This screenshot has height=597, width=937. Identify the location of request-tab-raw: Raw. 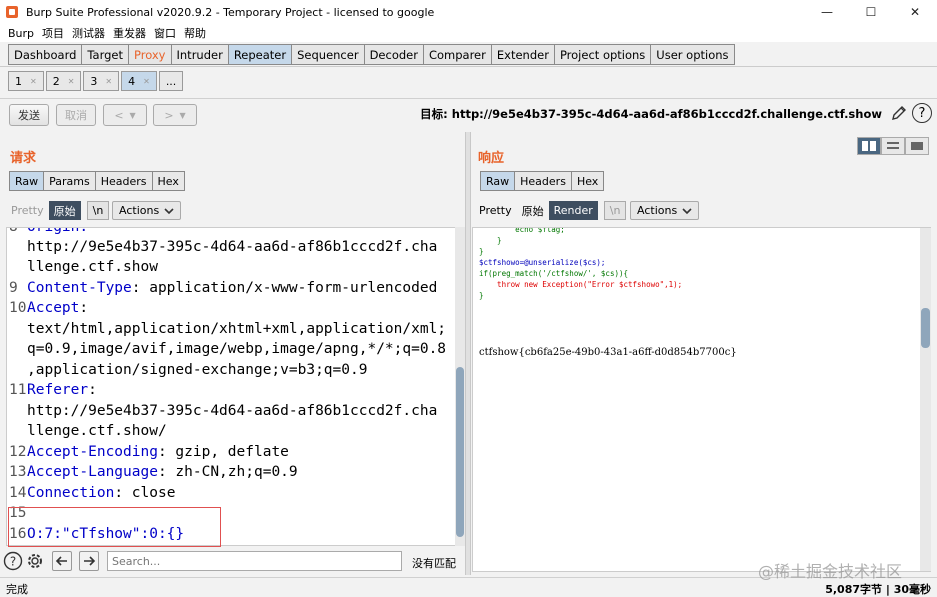
(26, 181).